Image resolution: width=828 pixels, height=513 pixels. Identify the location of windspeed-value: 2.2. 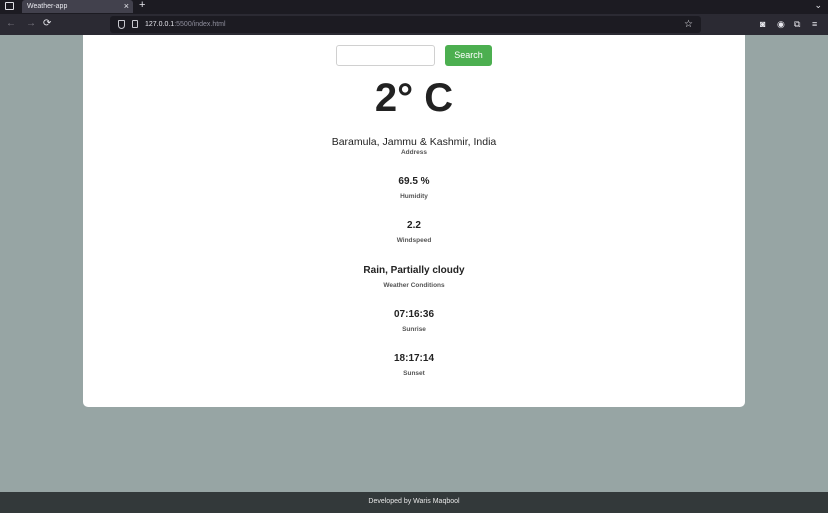
(414, 225).